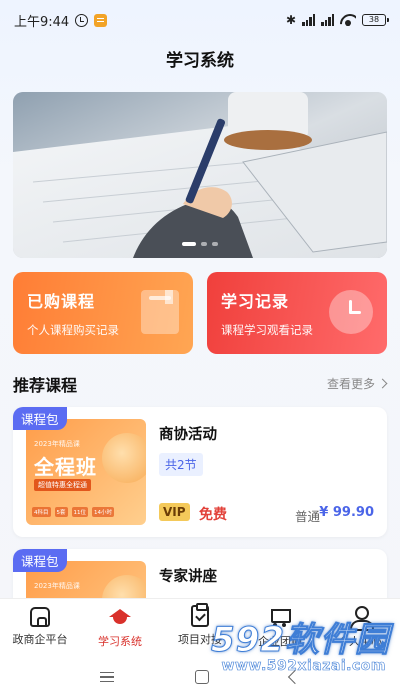 This screenshot has width=400, height=700. I want to click on vip-price: 免费, so click(213, 515).